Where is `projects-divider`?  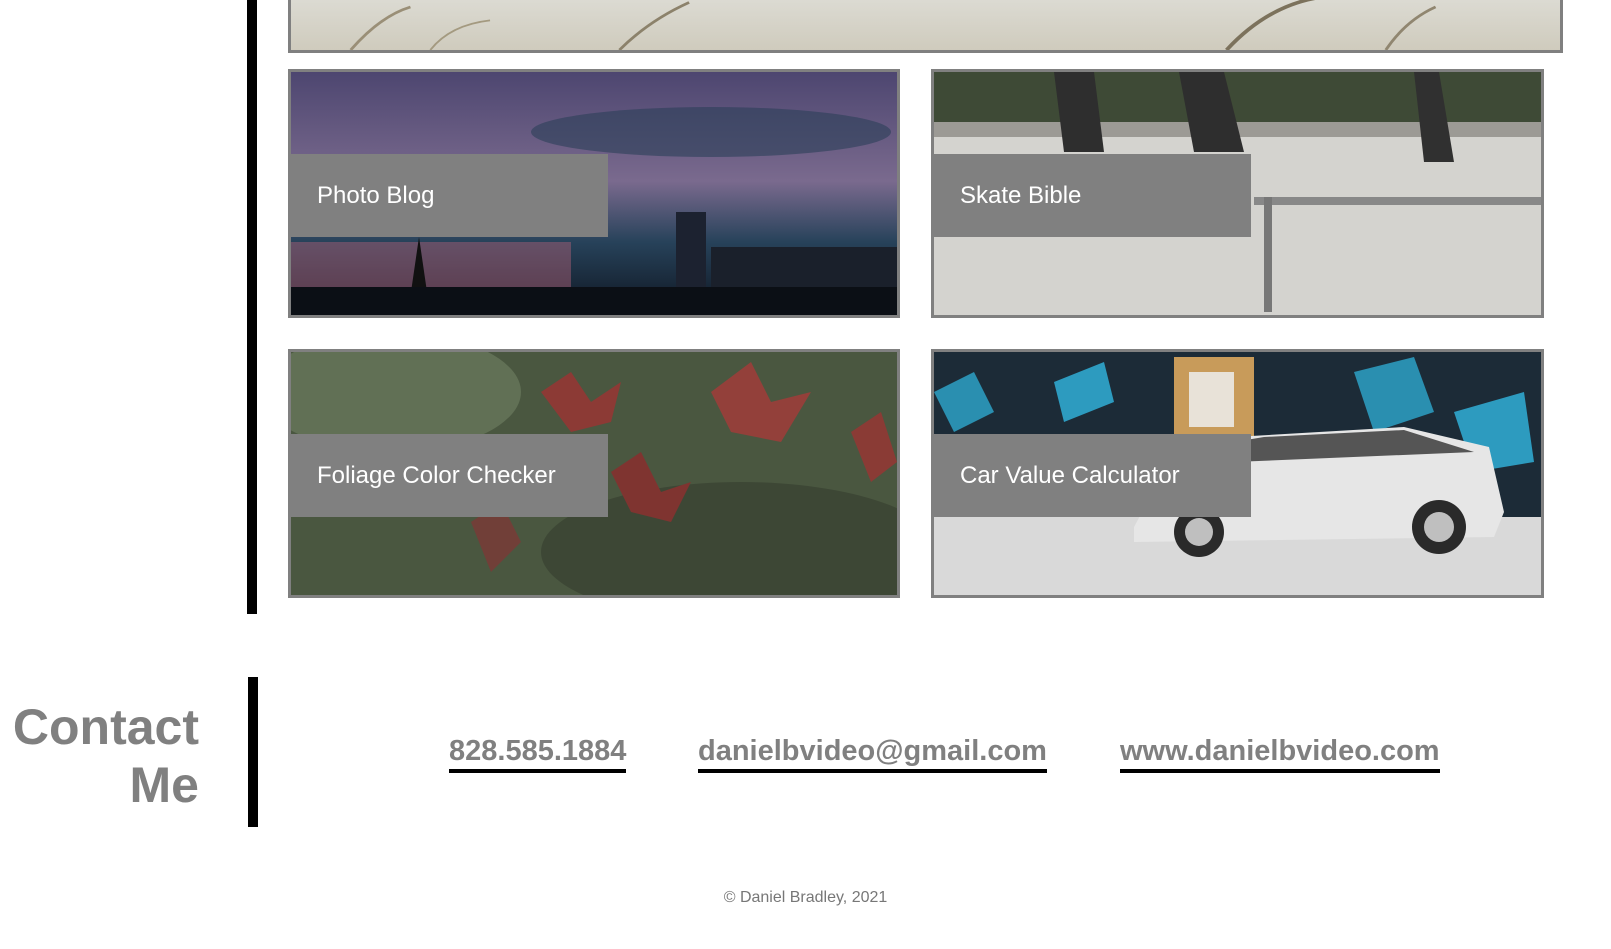 projects-divider is located at coordinates (252, 307).